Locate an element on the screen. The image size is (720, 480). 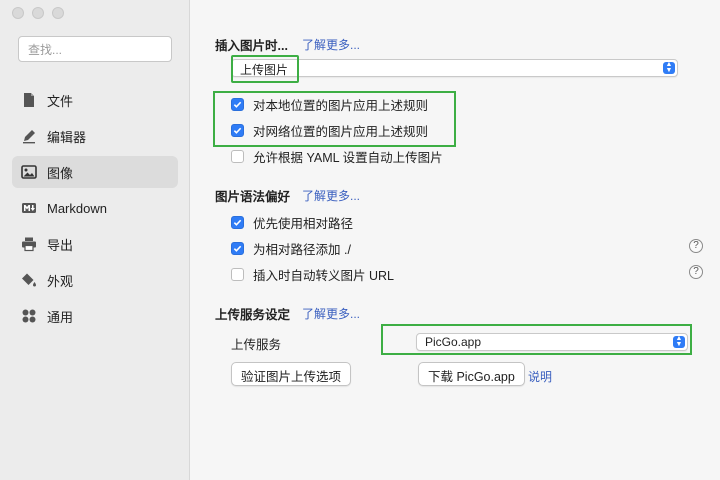
sidebar-item-label: 外观 is located at coordinates (60, 281).